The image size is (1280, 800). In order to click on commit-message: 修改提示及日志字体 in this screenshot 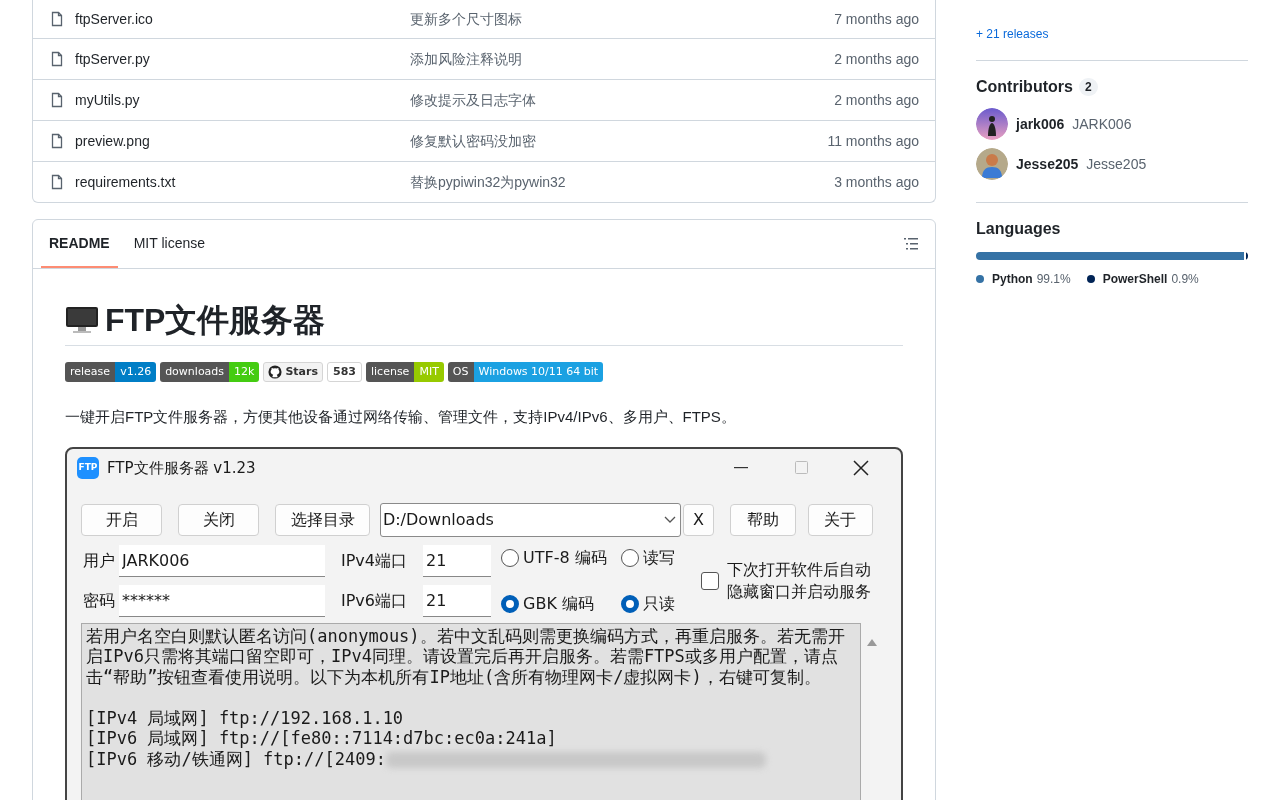, I will do `click(622, 100)`.